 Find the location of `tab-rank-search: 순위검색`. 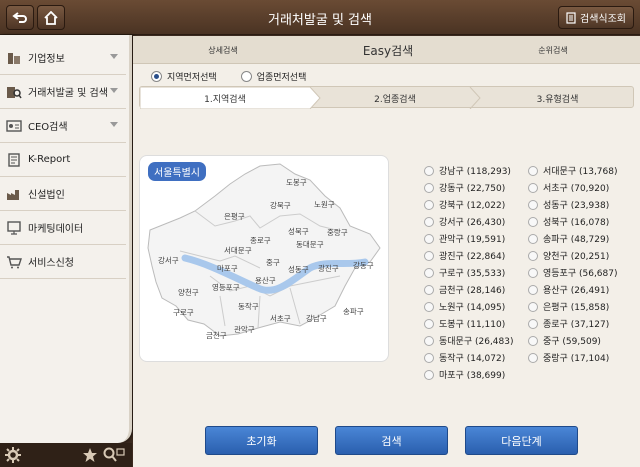

tab-rank-search: 순위검색 is located at coordinates (553, 50).